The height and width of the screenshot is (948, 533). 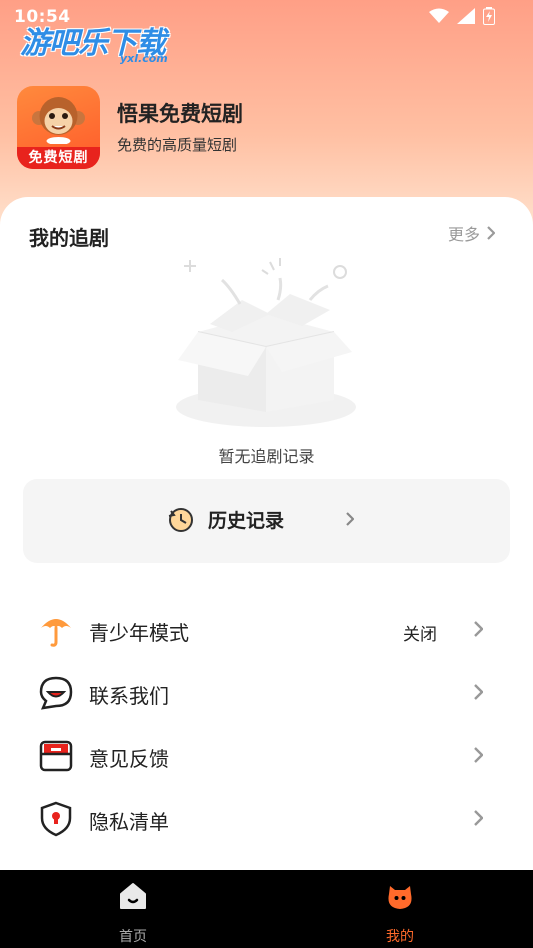 I want to click on menu-label: 联系我们, so click(x=129, y=696).